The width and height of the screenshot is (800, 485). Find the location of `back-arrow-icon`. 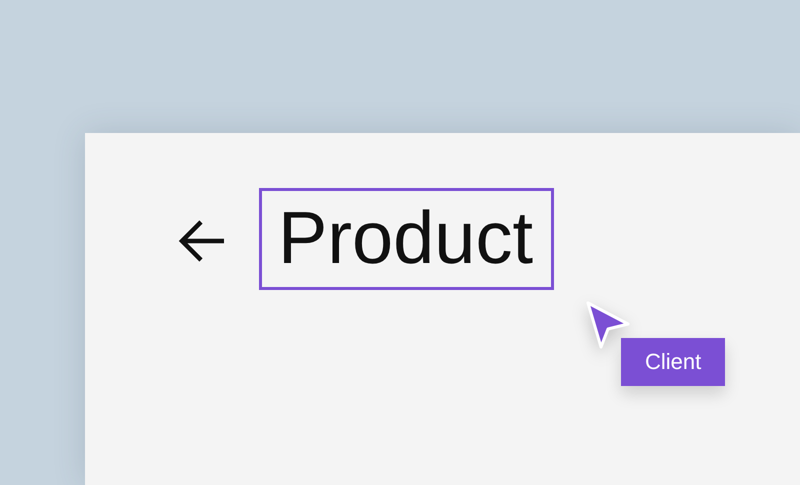

back-arrow-icon is located at coordinates (202, 241).